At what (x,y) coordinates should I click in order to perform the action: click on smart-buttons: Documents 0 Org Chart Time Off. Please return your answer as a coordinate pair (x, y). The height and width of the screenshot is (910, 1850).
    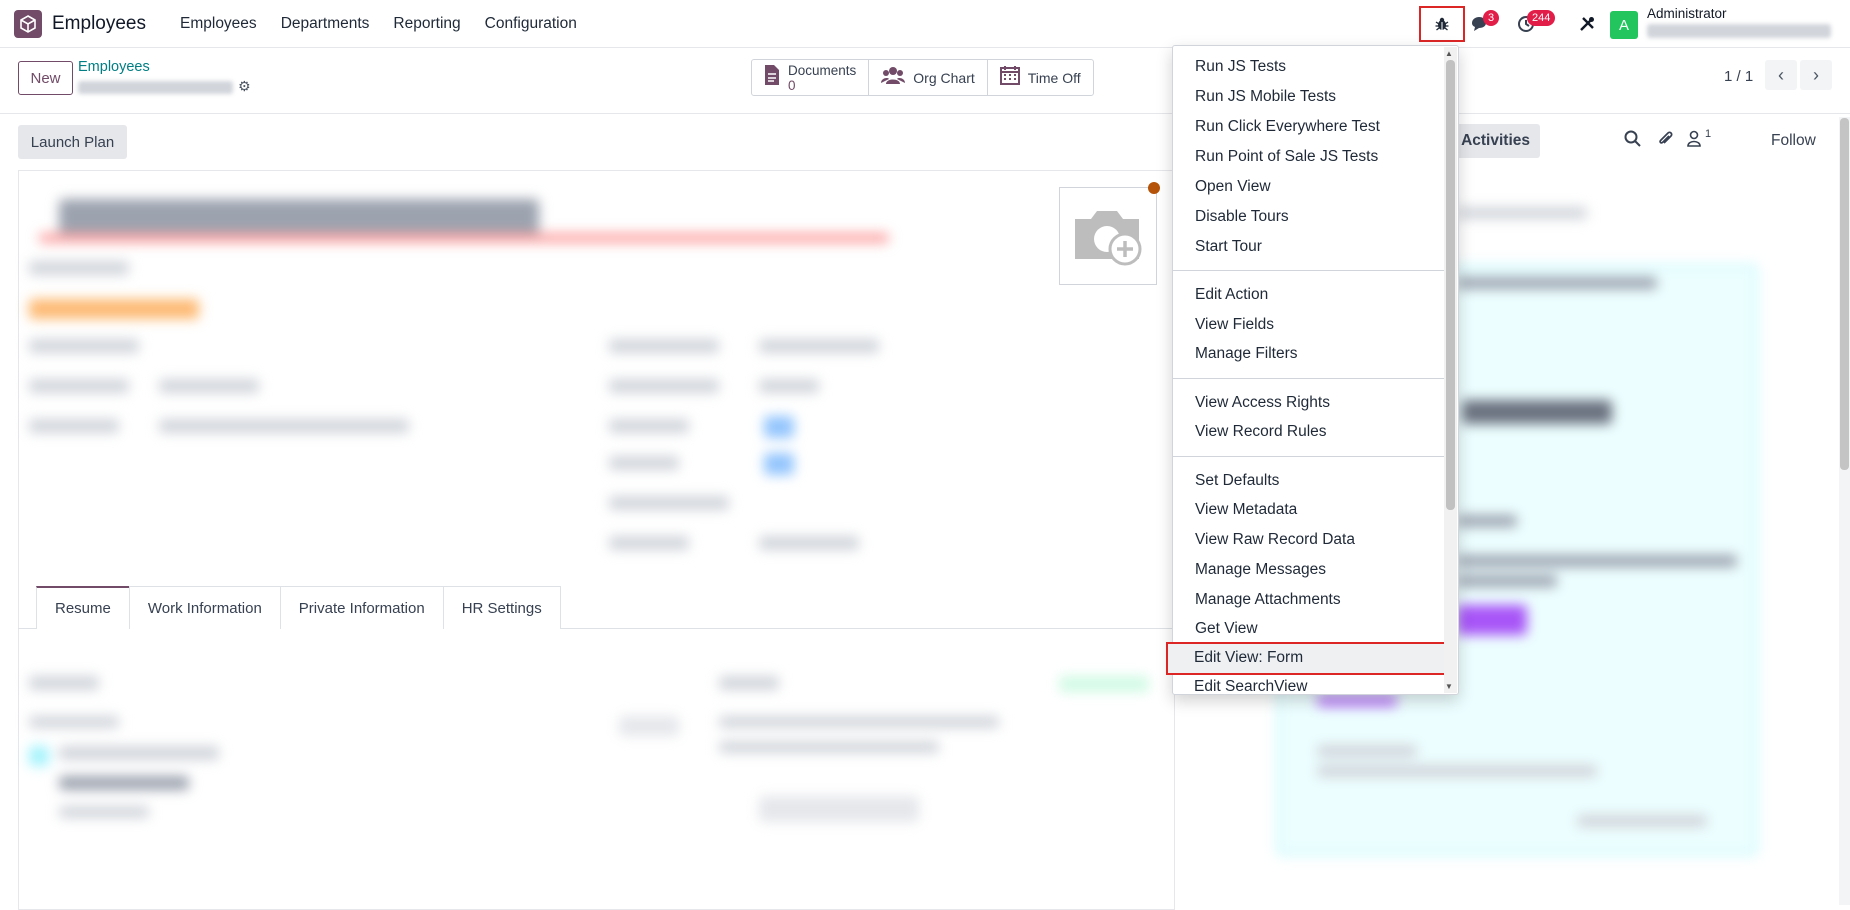
    Looking at the image, I should click on (922, 77).